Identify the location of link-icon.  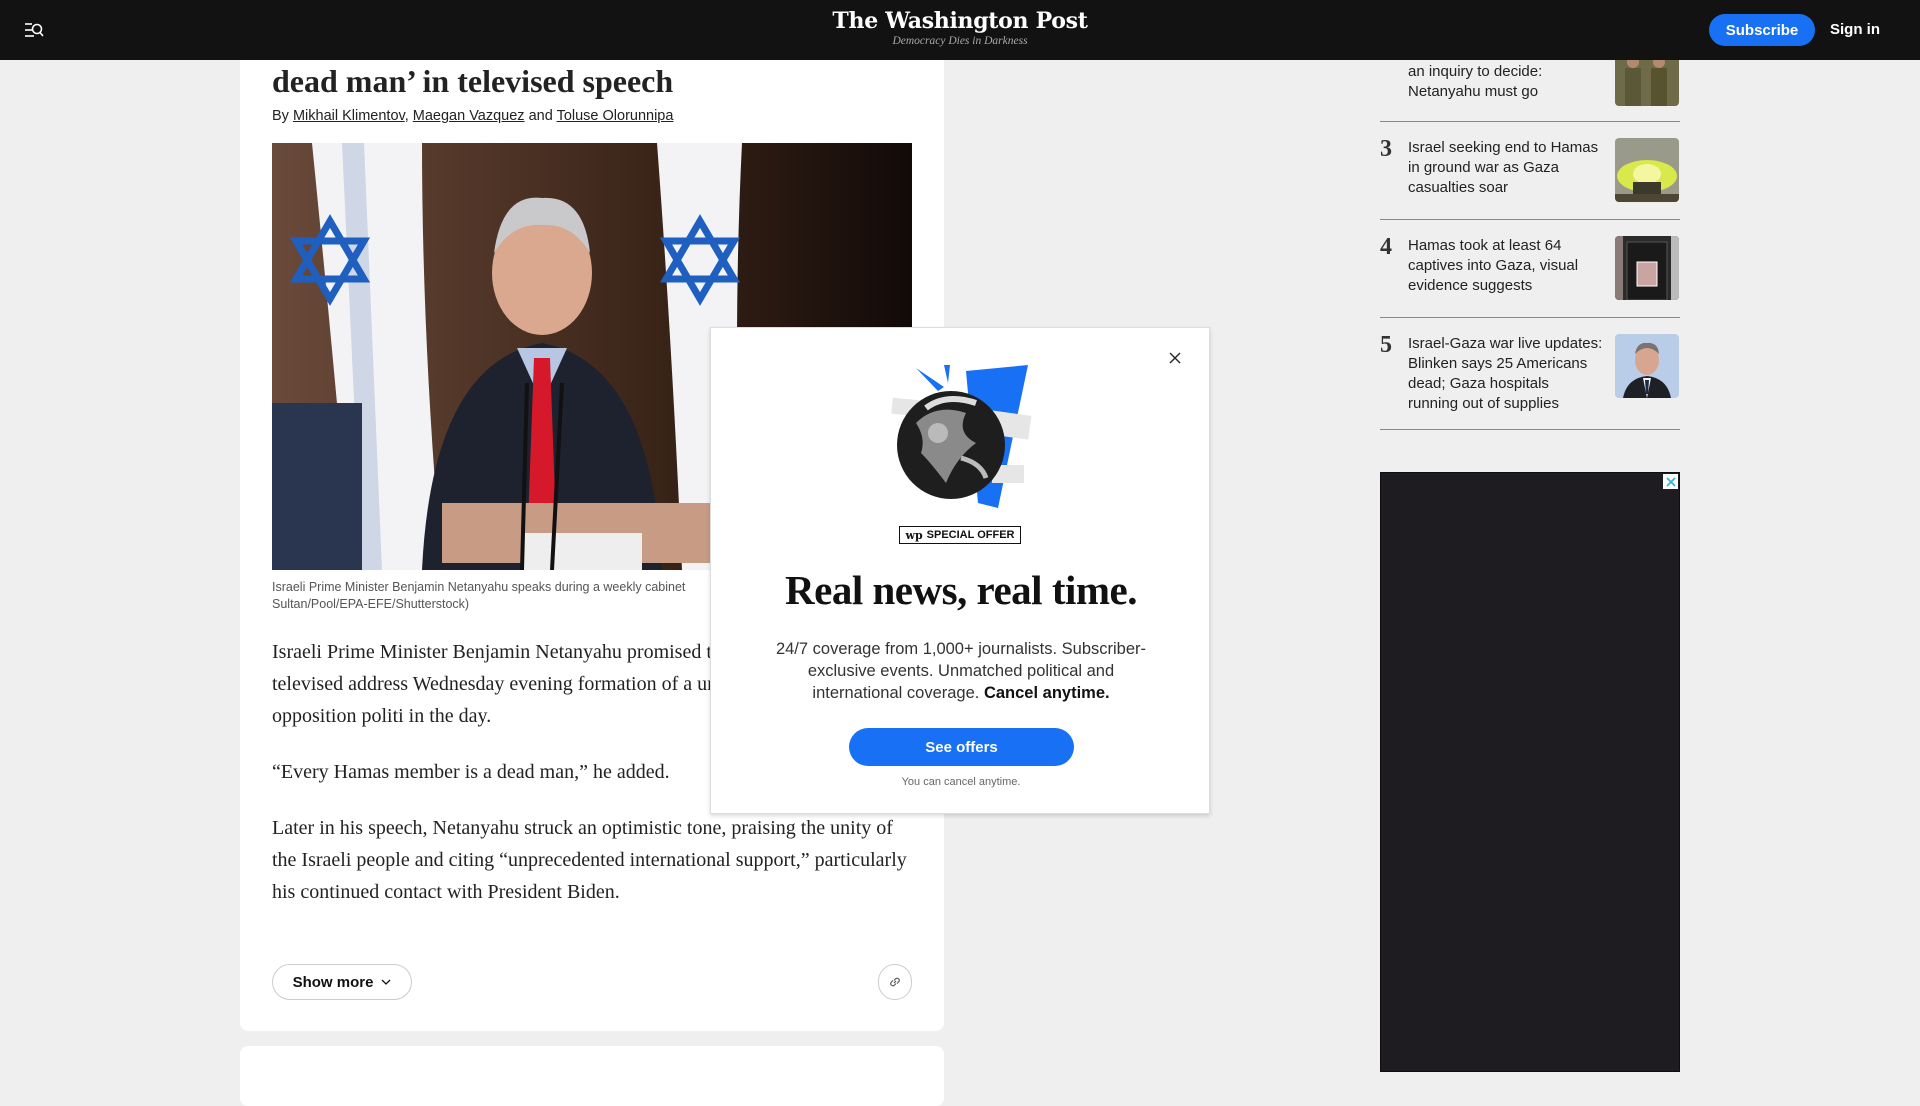
(895, 982).